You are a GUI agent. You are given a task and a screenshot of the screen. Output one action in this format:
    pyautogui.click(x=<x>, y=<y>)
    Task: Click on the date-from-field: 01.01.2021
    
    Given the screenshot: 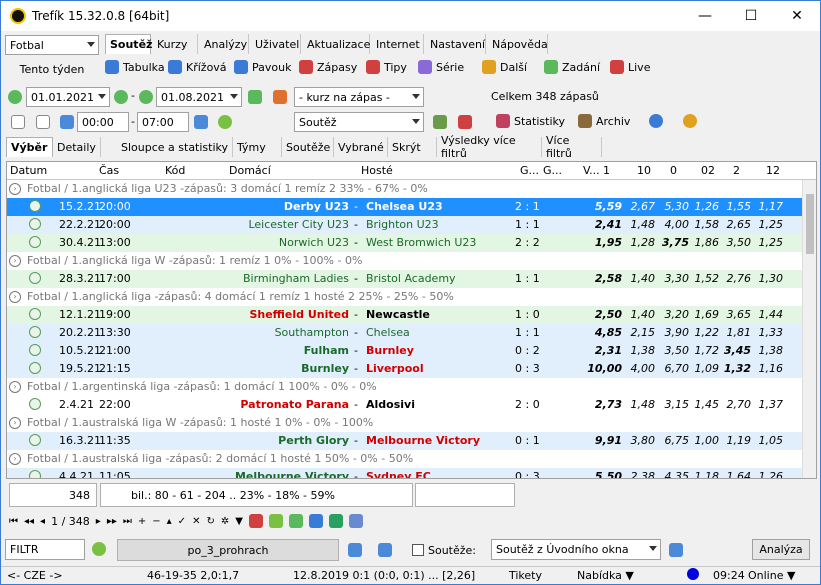 What is the action you would take?
    pyautogui.click(x=68, y=97)
    